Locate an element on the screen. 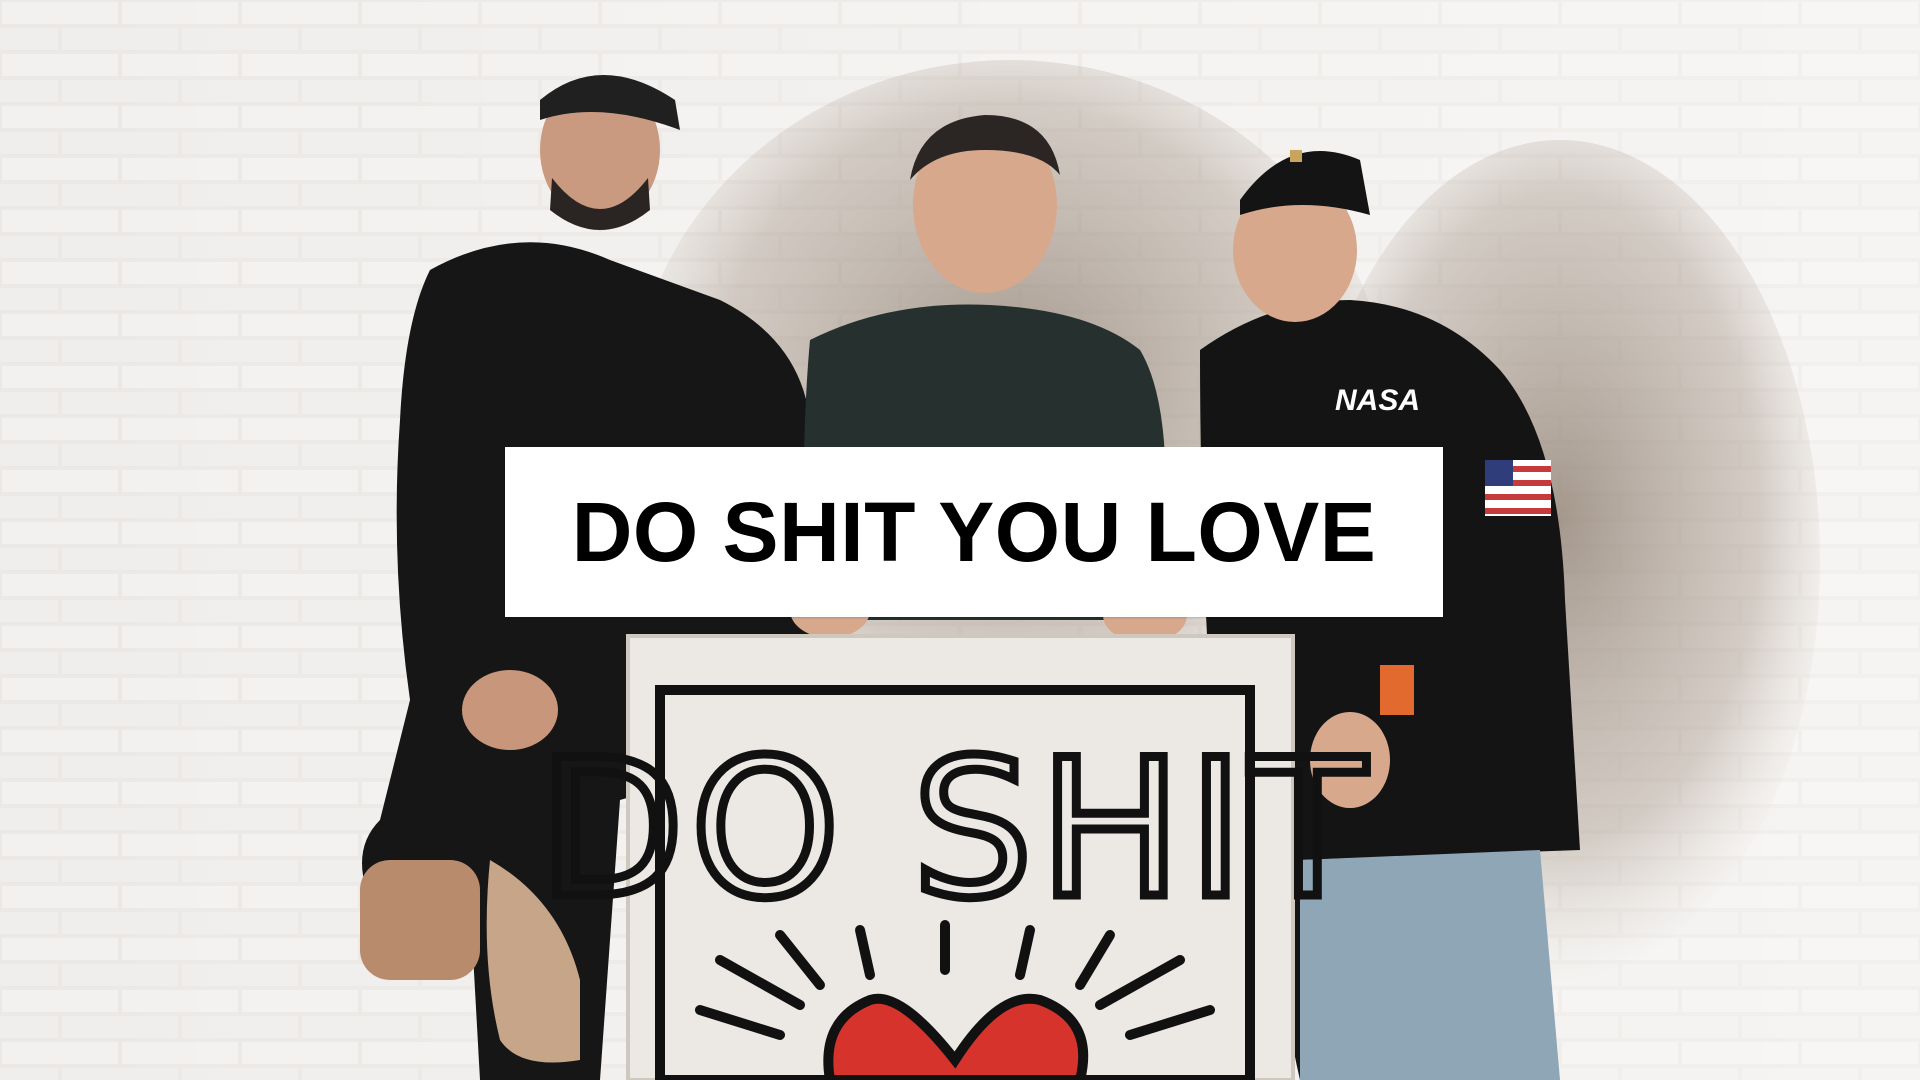 This screenshot has width=1920, height=1080. caption-text: DO SHIT YOU LOVE is located at coordinates (974, 531).